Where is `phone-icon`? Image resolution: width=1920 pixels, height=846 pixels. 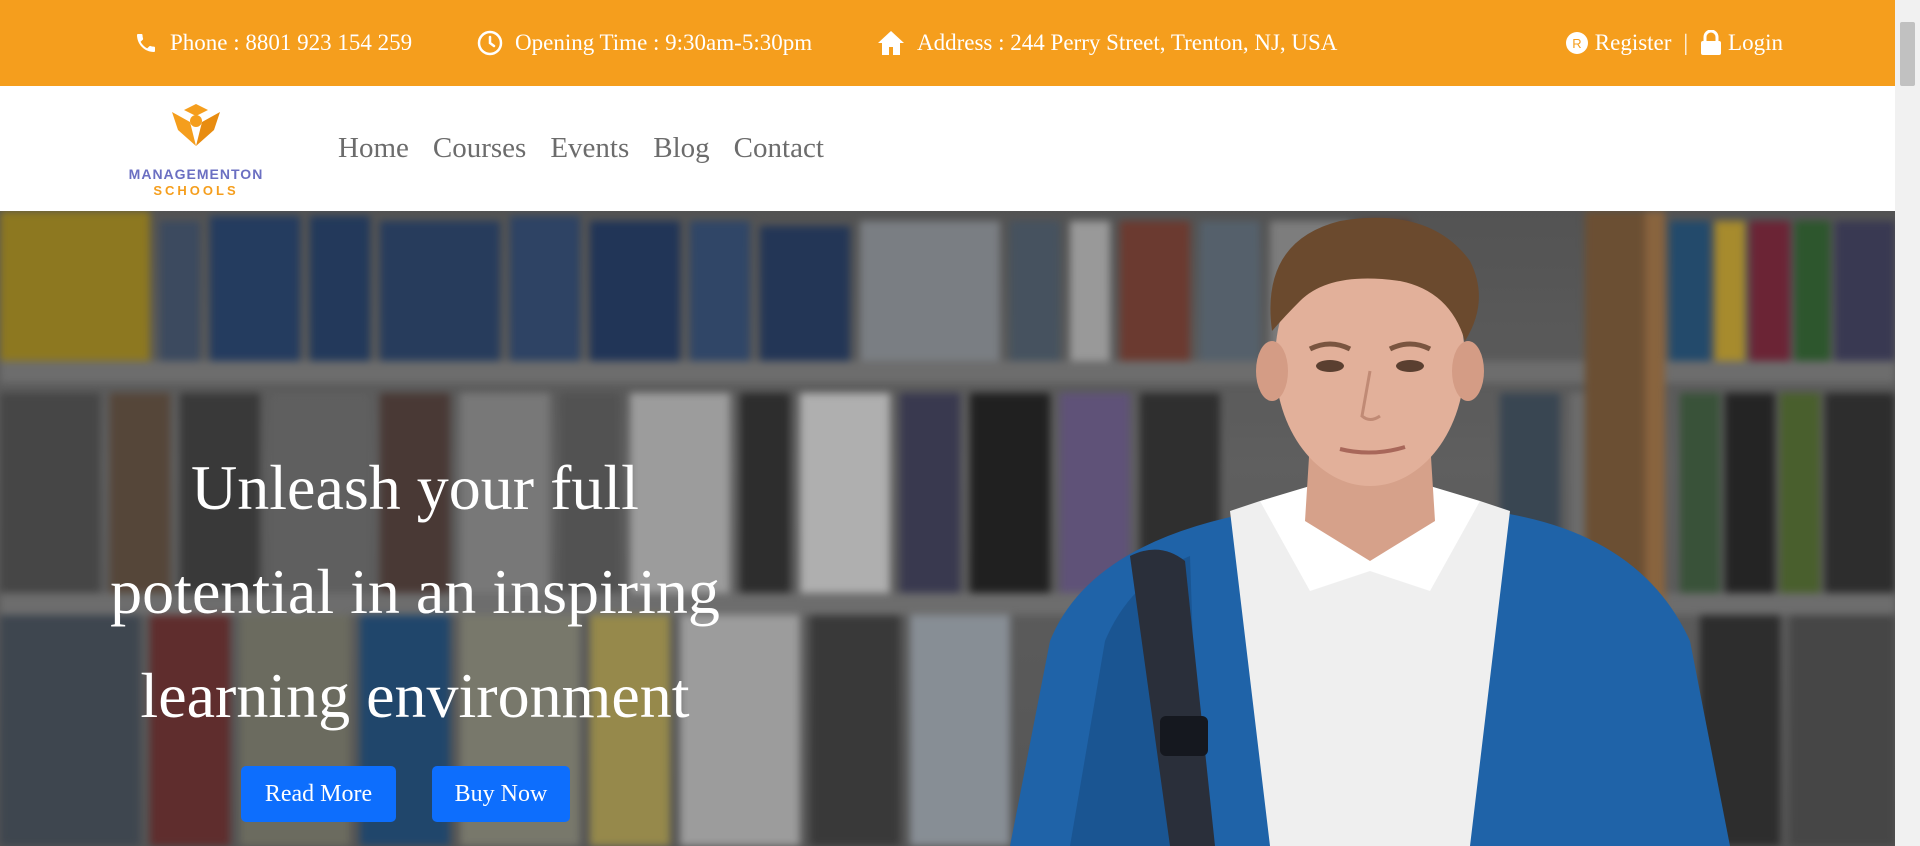 phone-icon is located at coordinates (146, 43).